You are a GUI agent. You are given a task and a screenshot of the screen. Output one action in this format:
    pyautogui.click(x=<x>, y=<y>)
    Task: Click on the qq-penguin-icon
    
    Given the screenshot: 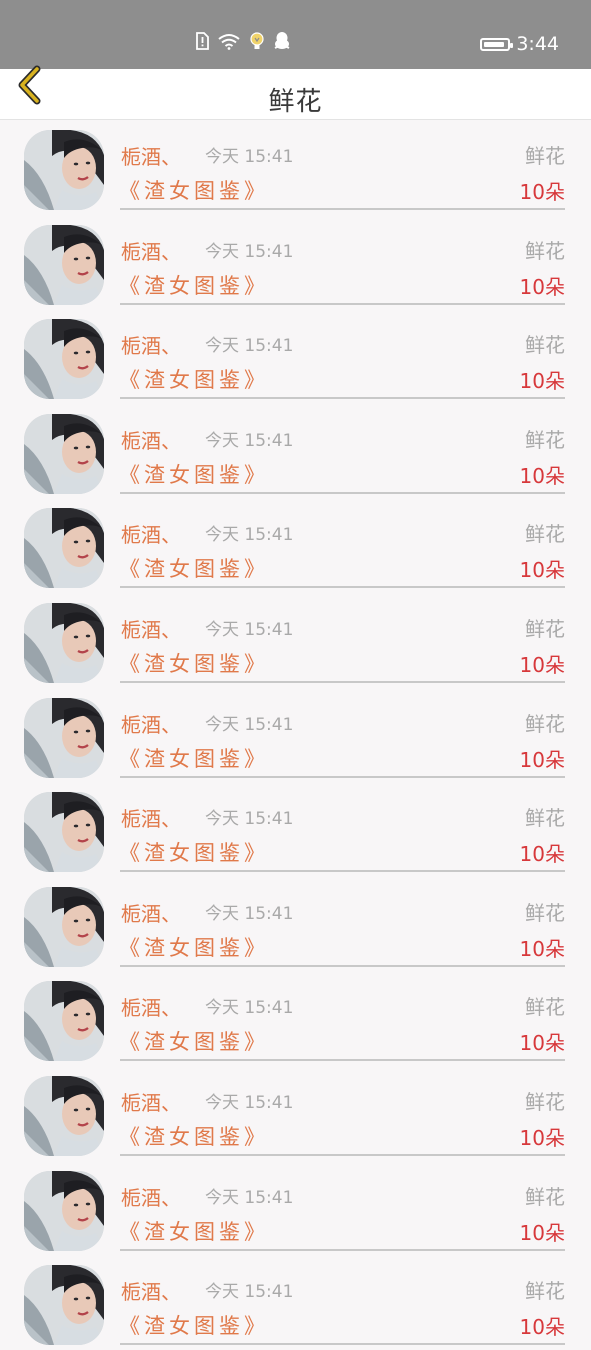 What is the action you would take?
    pyautogui.click(x=282, y=43)
    